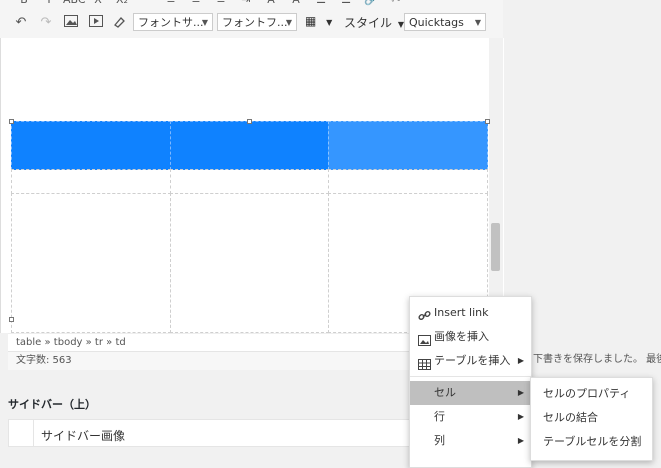 This screenshot has height=468, width=661. I want to click on undo-icon: ↶, so click(21, 23).